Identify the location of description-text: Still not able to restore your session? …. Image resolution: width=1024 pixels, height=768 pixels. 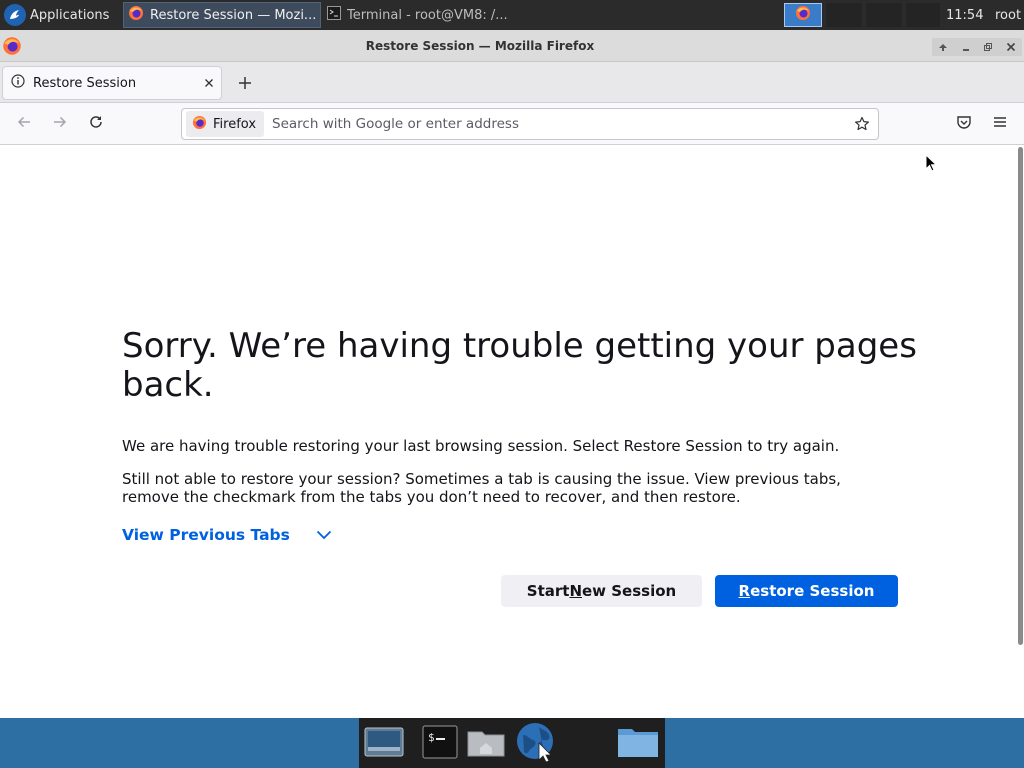
(481, 488).